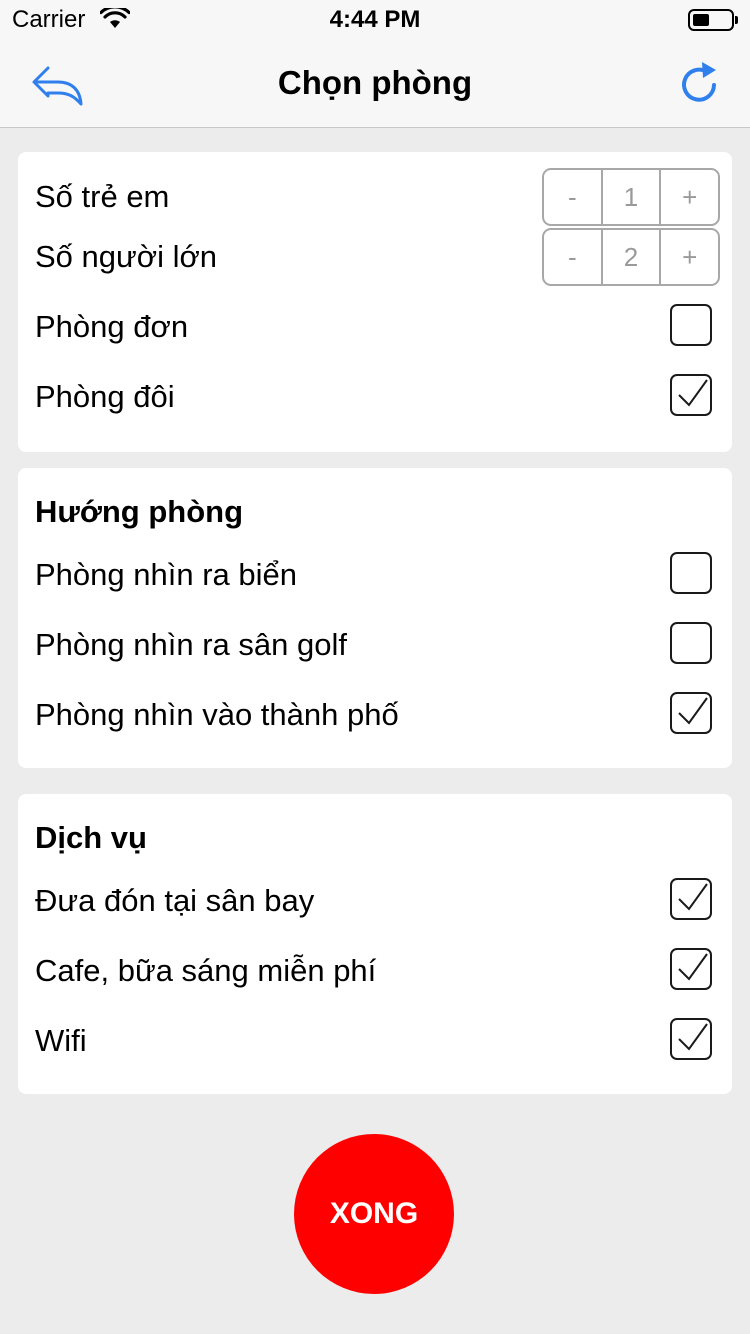  What do you see at coordinates (373, 396) in the screenshot?
I see `double-room-row: Phòng đôi` at bounding box center [373, 396].